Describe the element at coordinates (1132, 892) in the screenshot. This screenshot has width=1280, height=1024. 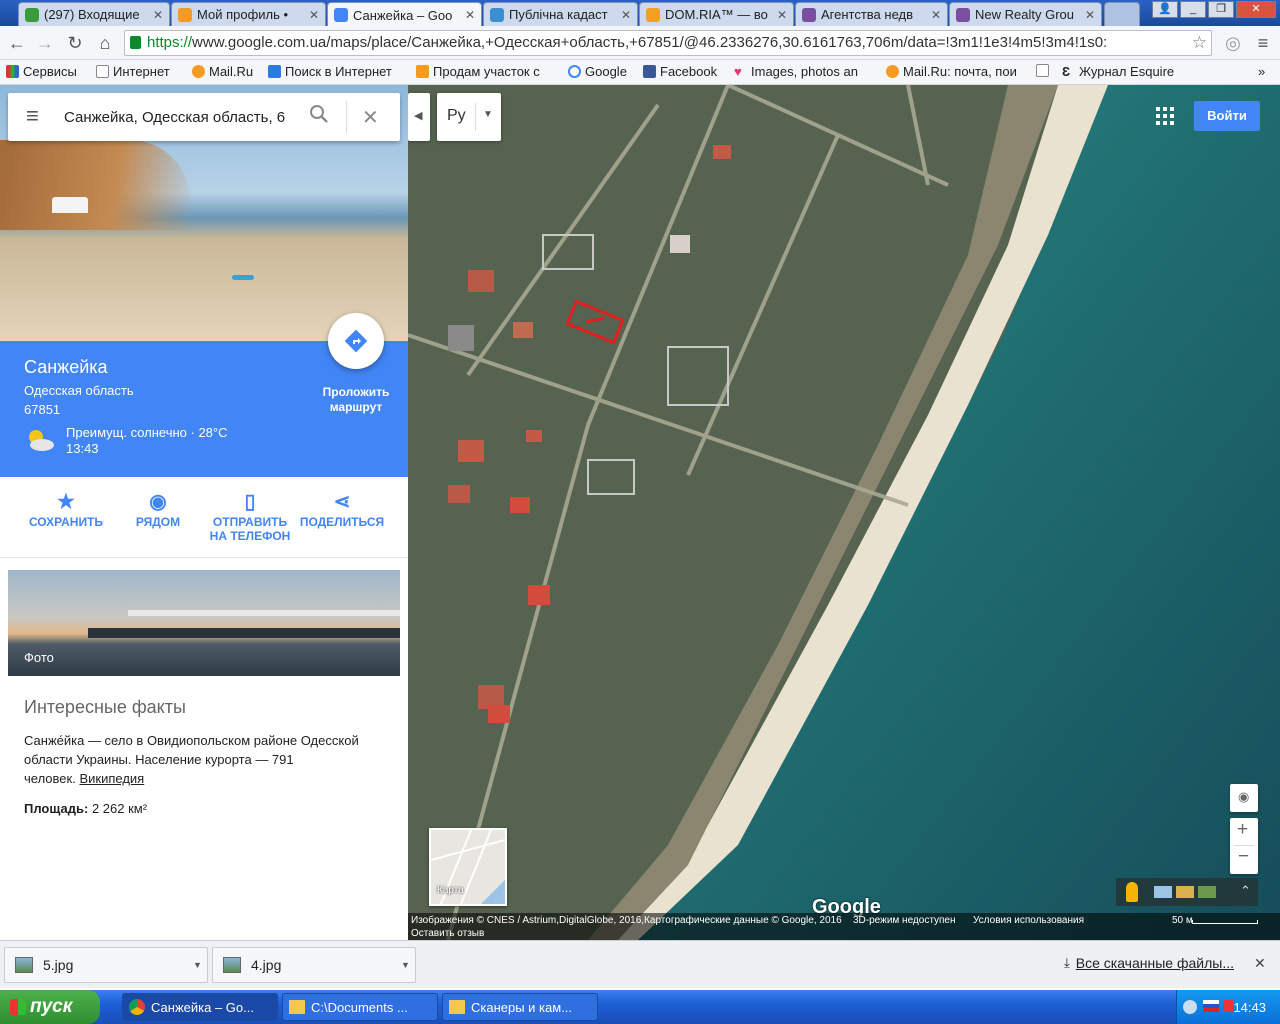
I see `pegman-icon` at that location.